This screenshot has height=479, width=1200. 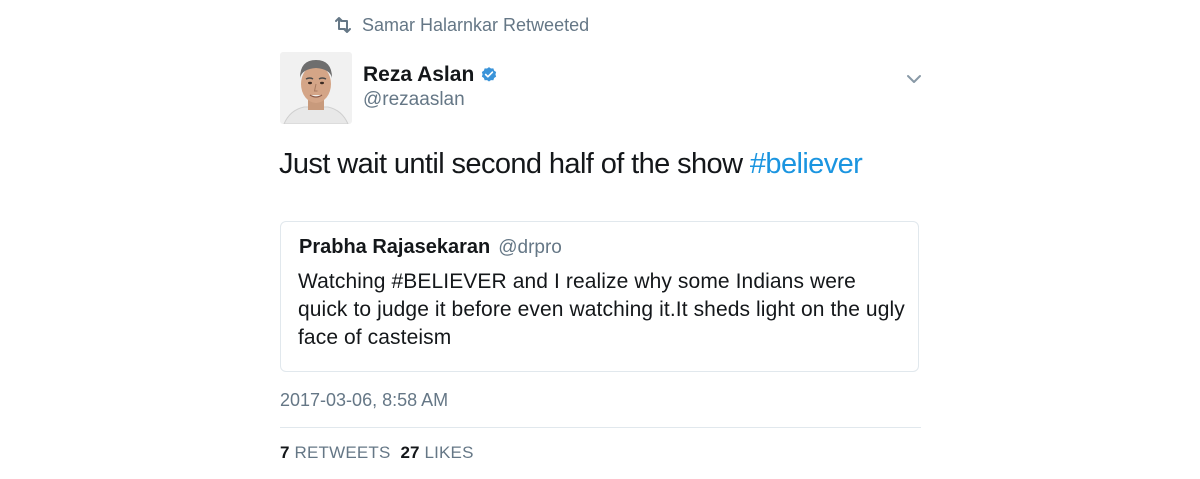 I want to click on retweet-icon, so click(x=343, y=25).